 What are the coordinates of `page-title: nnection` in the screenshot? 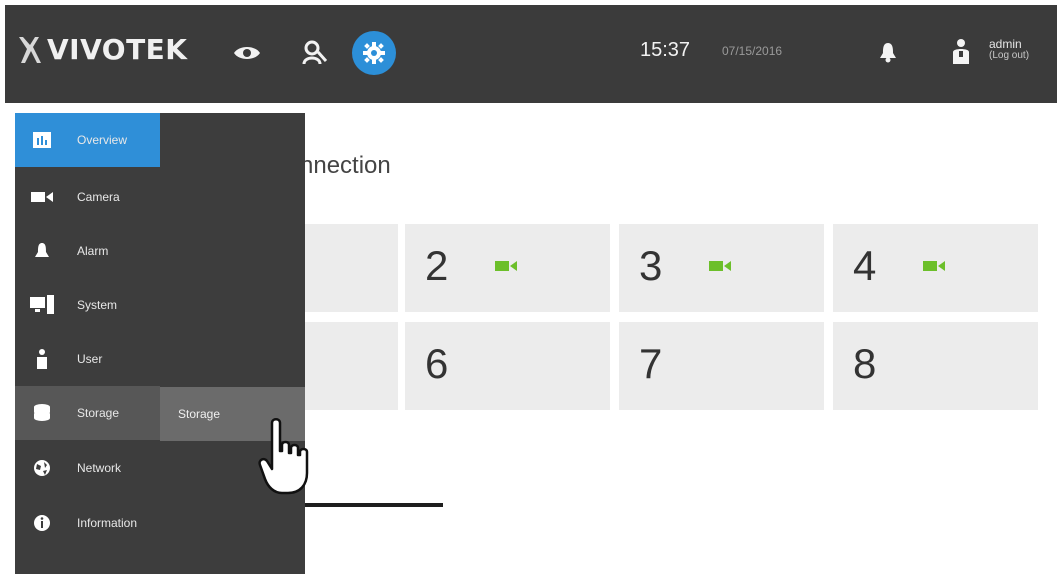 It's located at (345, 165).